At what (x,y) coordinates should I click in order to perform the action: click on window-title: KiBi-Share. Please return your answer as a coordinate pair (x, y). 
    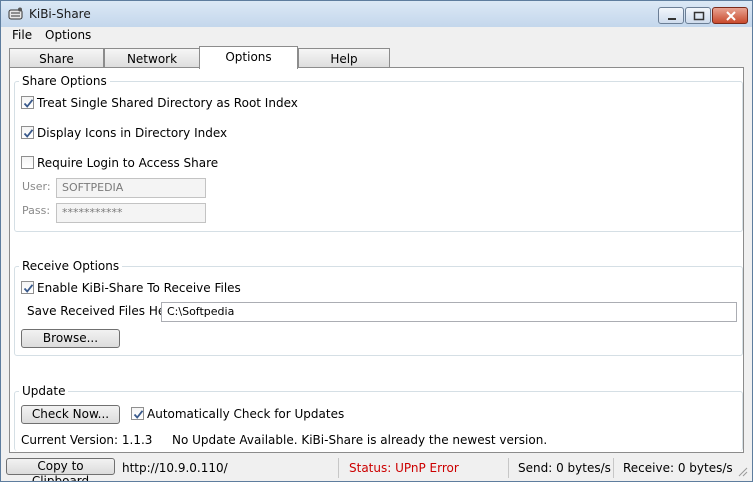
    Looking at the image, I should click on (60, 14).